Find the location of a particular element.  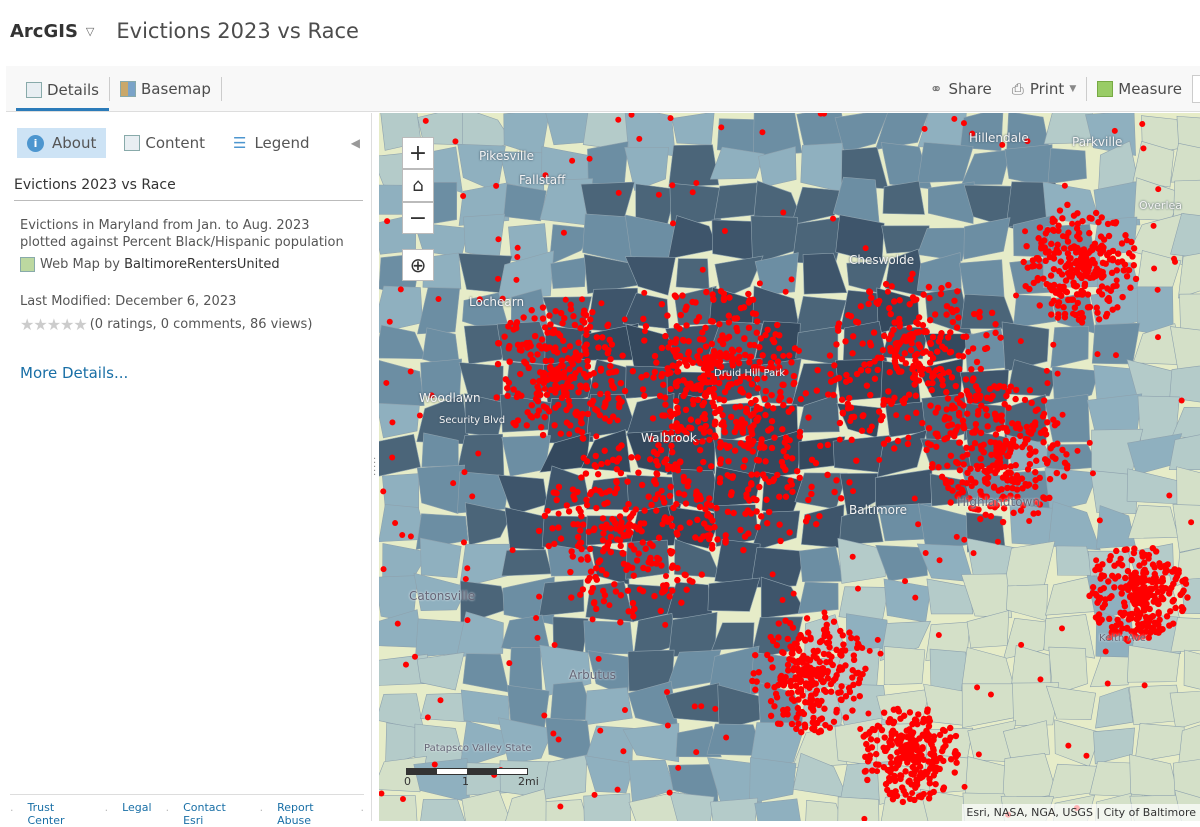

print-button: ⎙ Print ▼ is located at coordinates (1044, 89).